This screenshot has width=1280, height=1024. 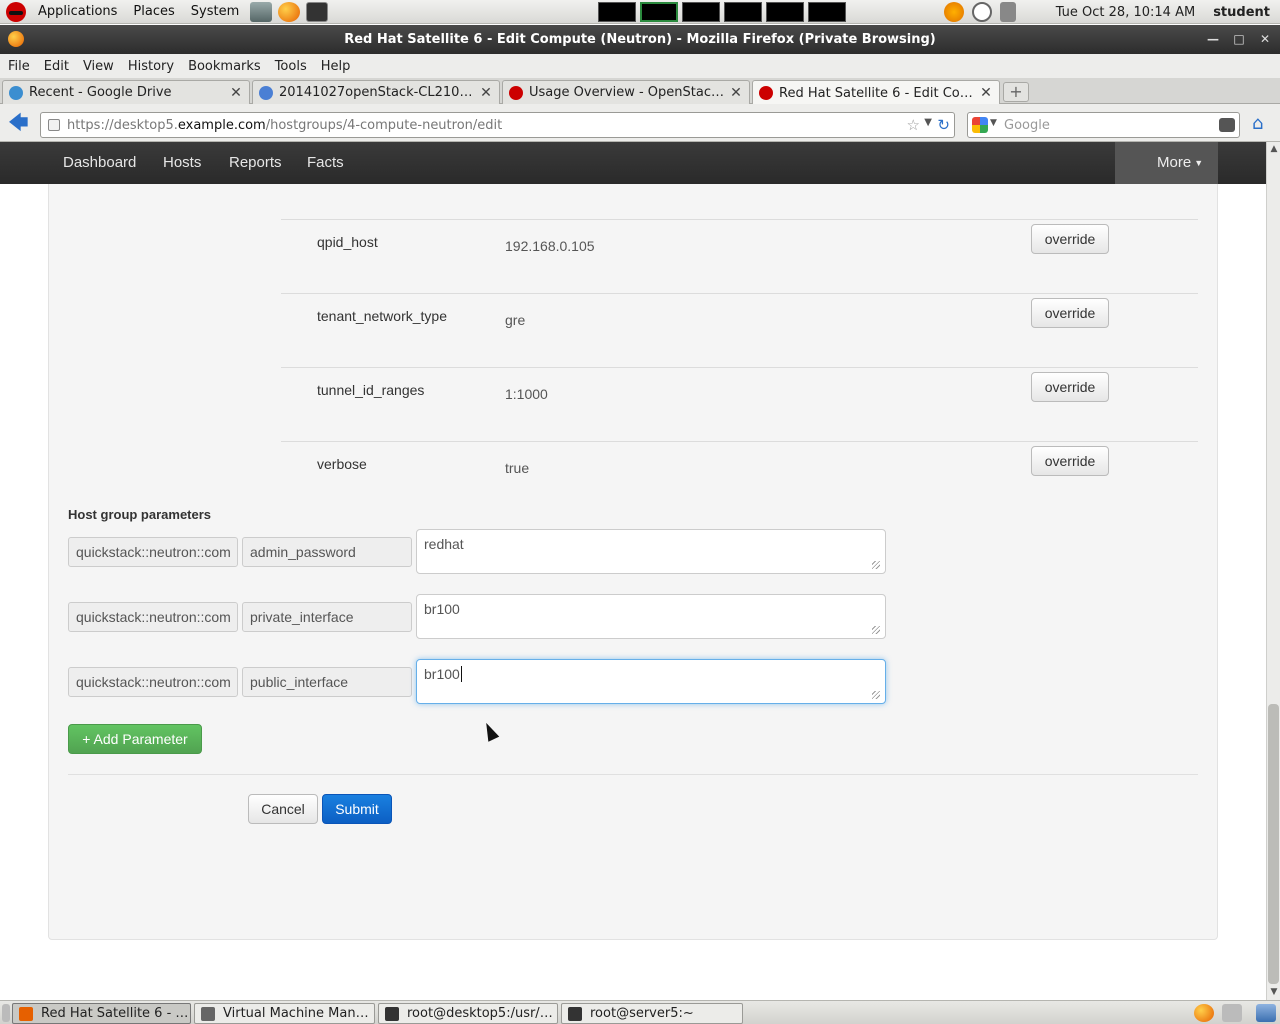 What do you see at coordinates (1016, 92) in the screenshot?
I see `new-tab-button: +` at bounding box center [1016, 92].